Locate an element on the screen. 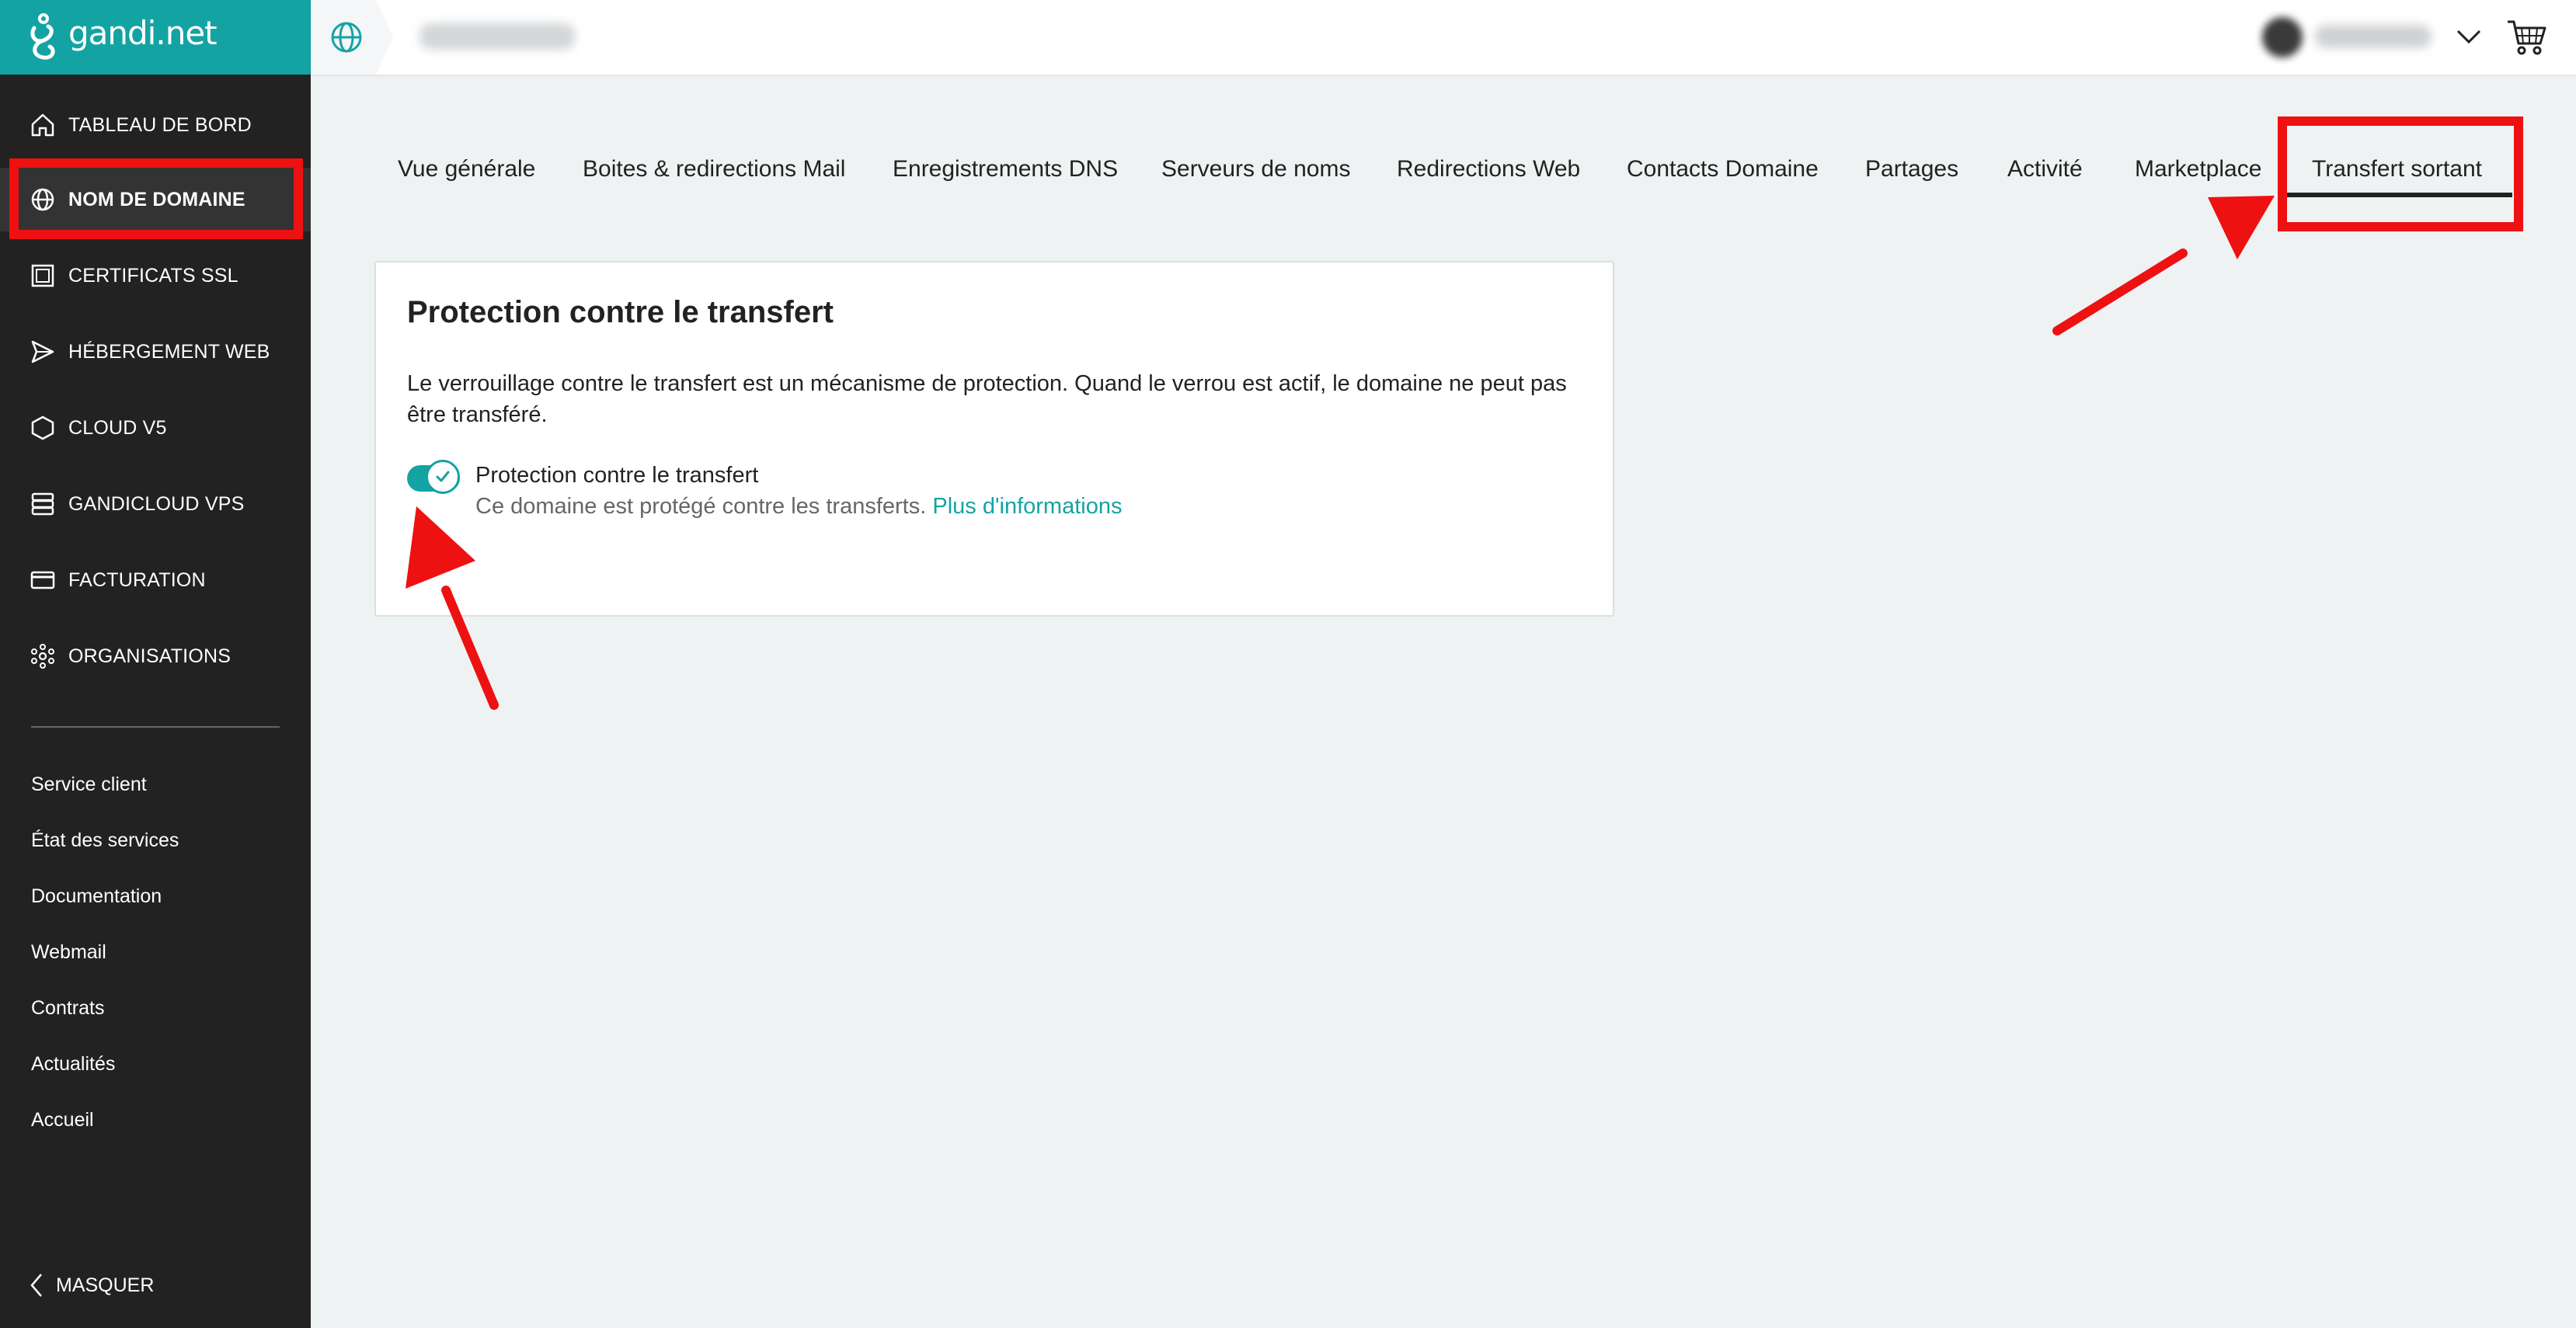  topbar is located at coordinates (1444, 38).